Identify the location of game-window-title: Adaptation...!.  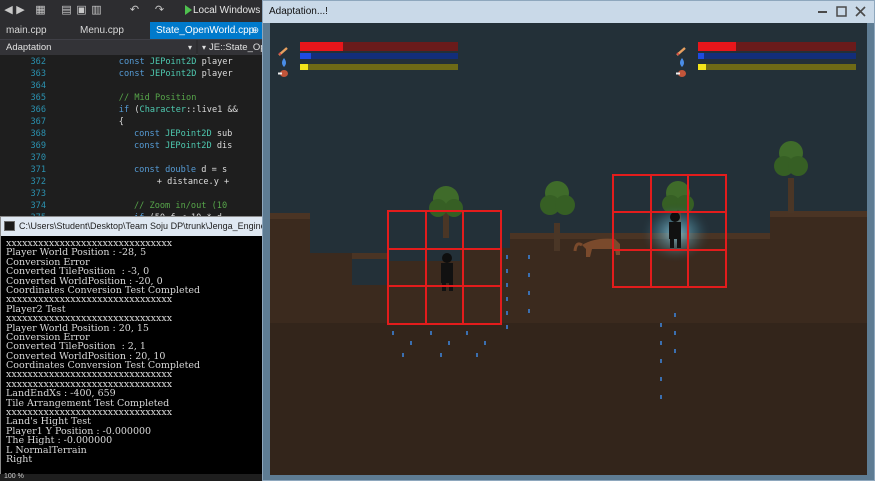
(298, 11).